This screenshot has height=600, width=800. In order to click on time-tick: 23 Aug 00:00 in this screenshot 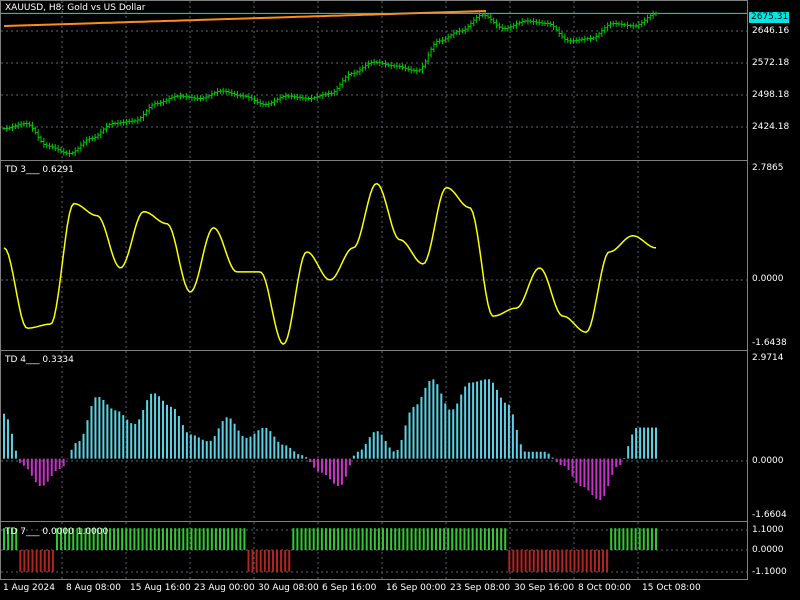, I will do `click(224, 588)`.